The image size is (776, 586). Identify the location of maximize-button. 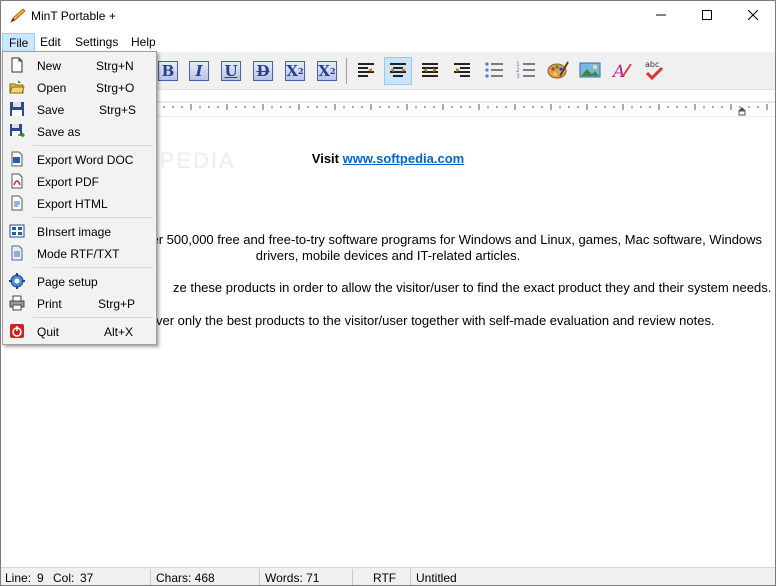
(707, 16).